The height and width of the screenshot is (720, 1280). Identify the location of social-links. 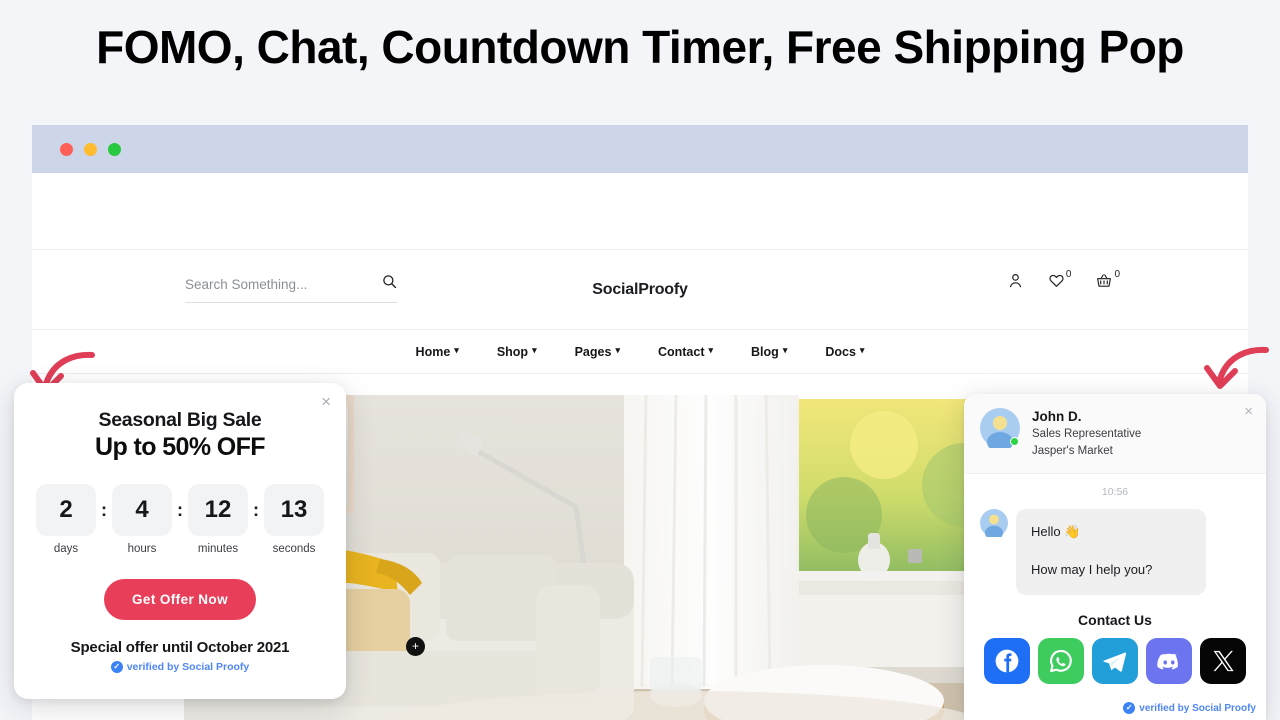
(1115, 660).